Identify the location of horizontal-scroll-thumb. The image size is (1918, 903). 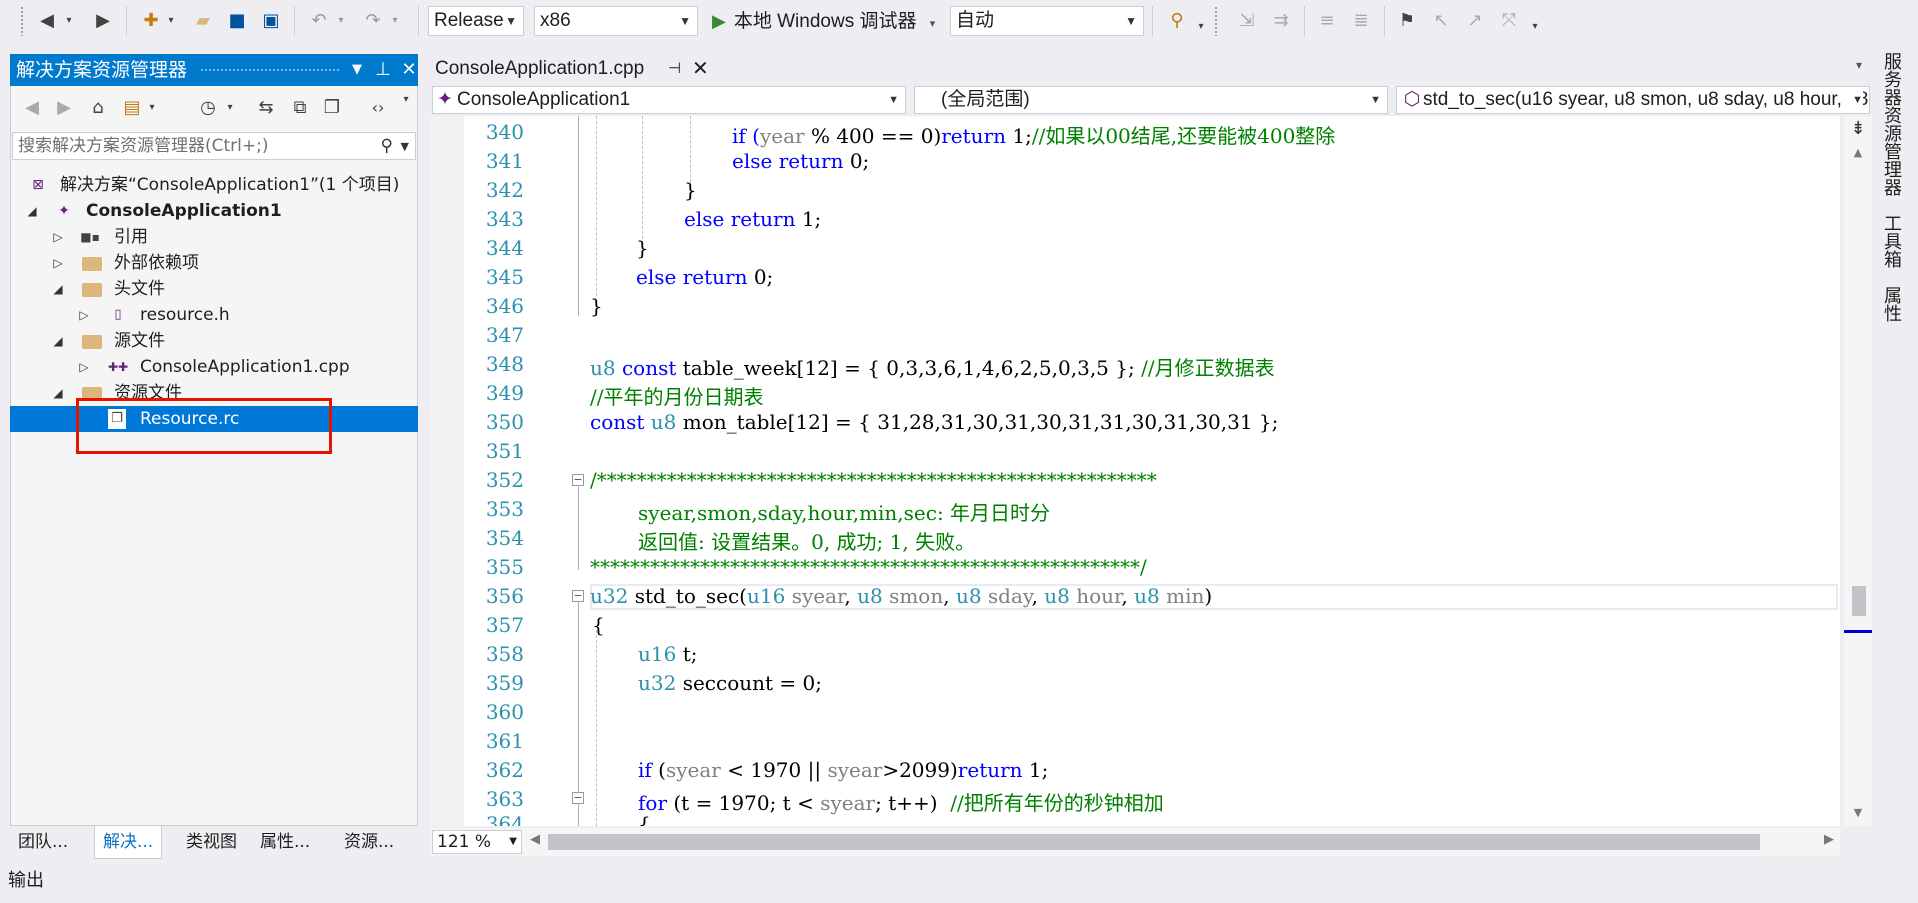
(1154, 842).